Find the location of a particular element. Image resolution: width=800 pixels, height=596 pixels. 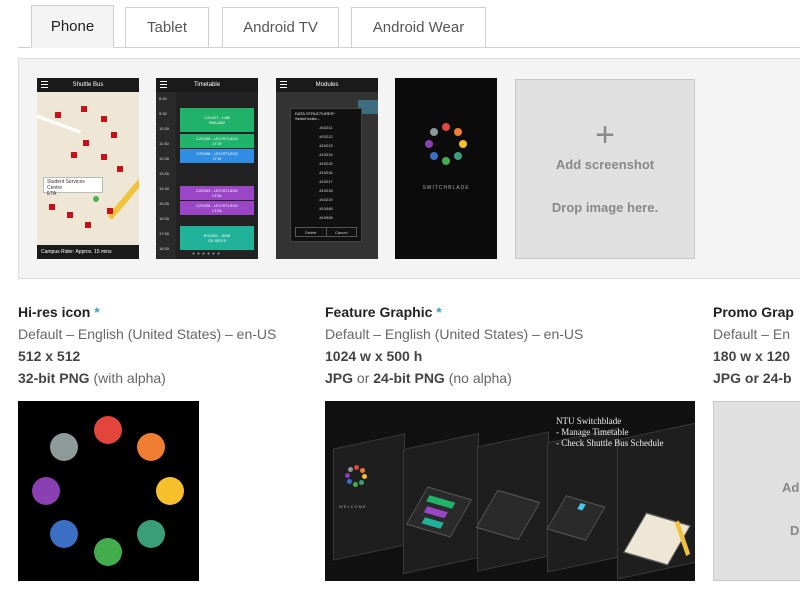

time-label: 16:30 is located at coordinates (164, 218).